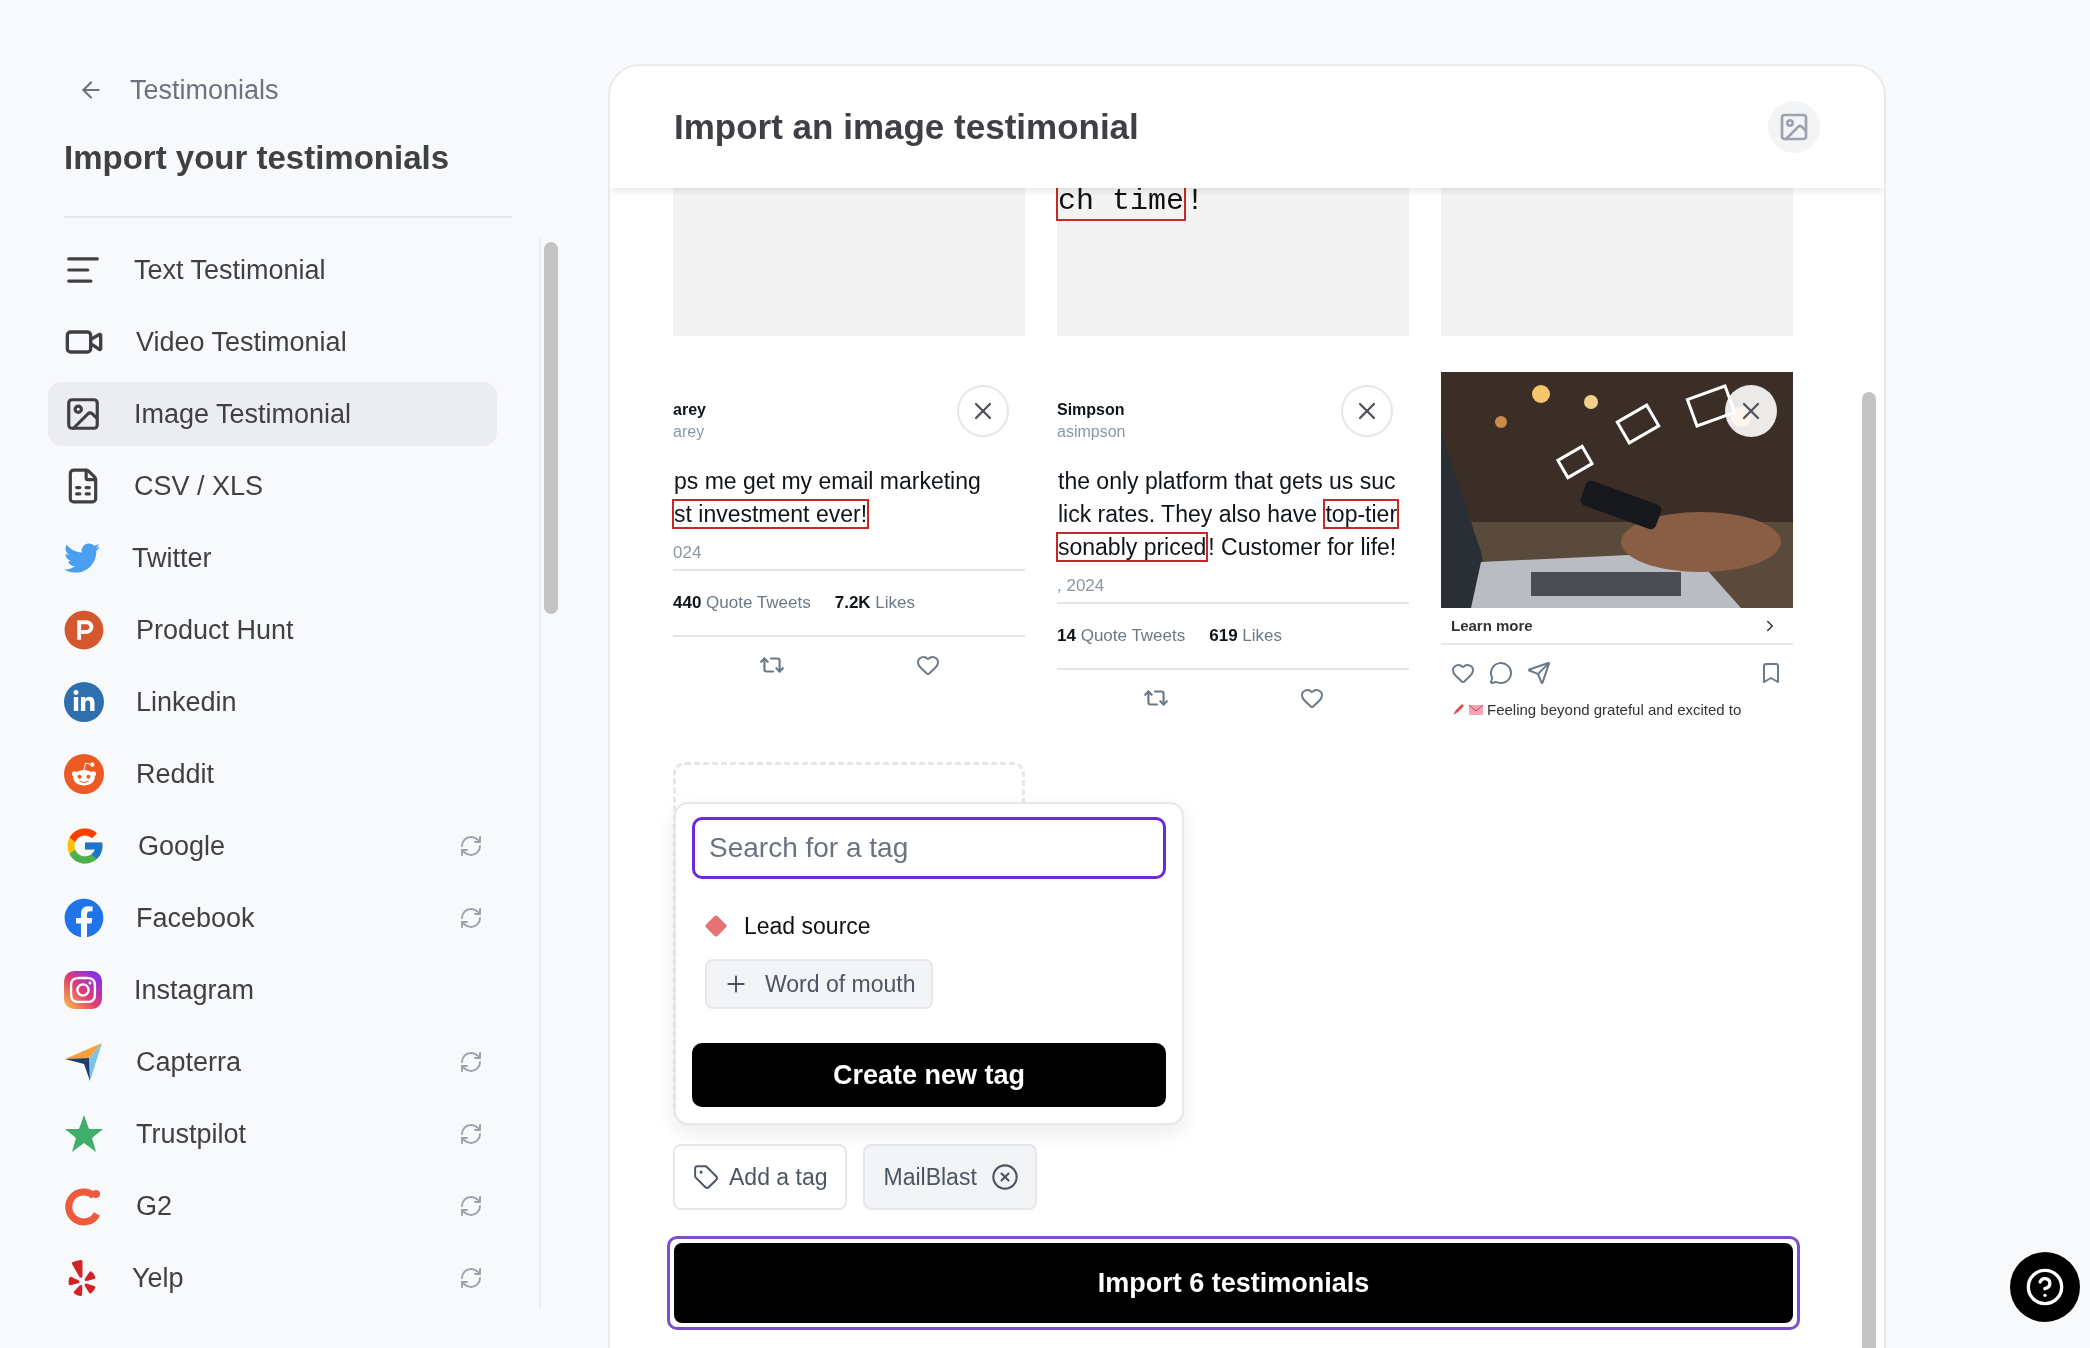 The width and height of the screenshot is (2090, 1348). What do you see at coordinates (706, 1177) in the screenshot?
I see `tag-icon` at bounding box center [706, 1177].